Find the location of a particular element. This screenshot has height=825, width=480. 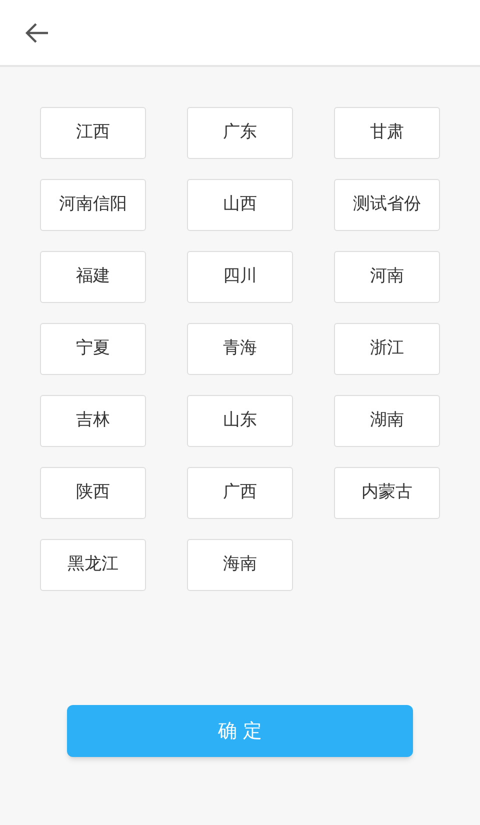

province-option: 湖南 is located at coordinates (387, 421).